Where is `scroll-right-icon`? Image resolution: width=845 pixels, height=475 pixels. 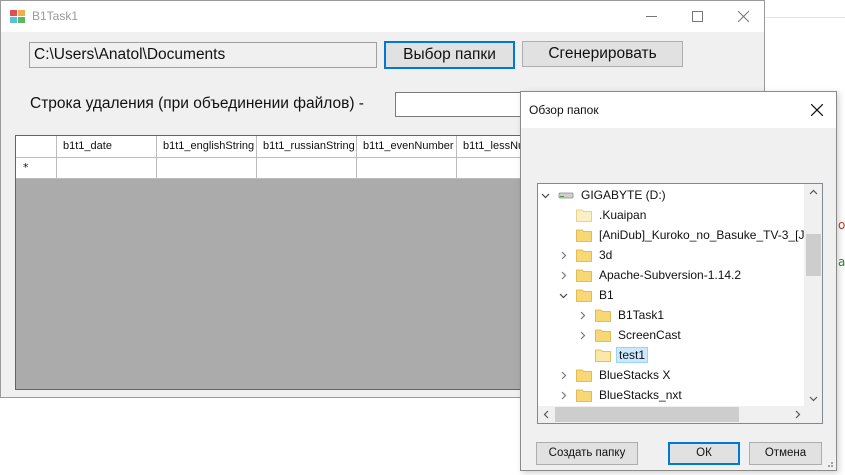
scroll-right-icon is located at coordinates (797, 414).